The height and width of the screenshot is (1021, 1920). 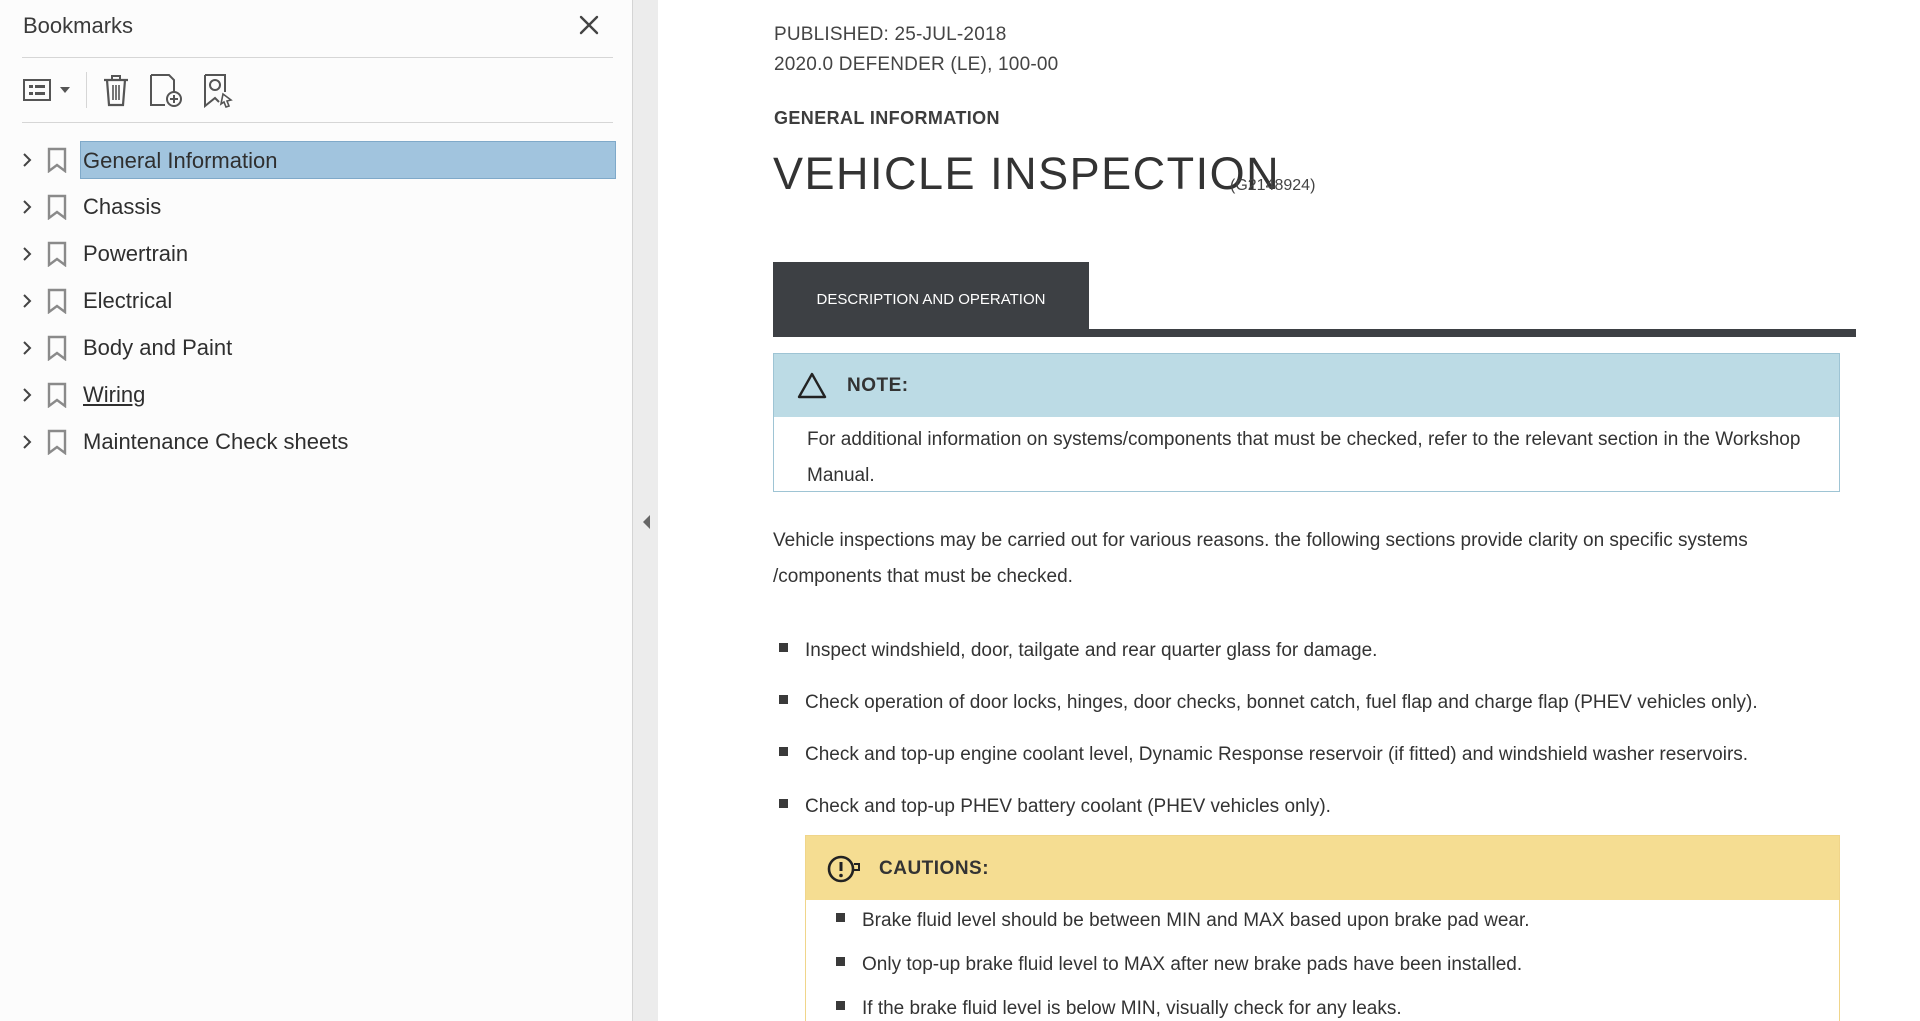 I want to click on collapse-panel-arrow-icon, so click(x=646, y=522).